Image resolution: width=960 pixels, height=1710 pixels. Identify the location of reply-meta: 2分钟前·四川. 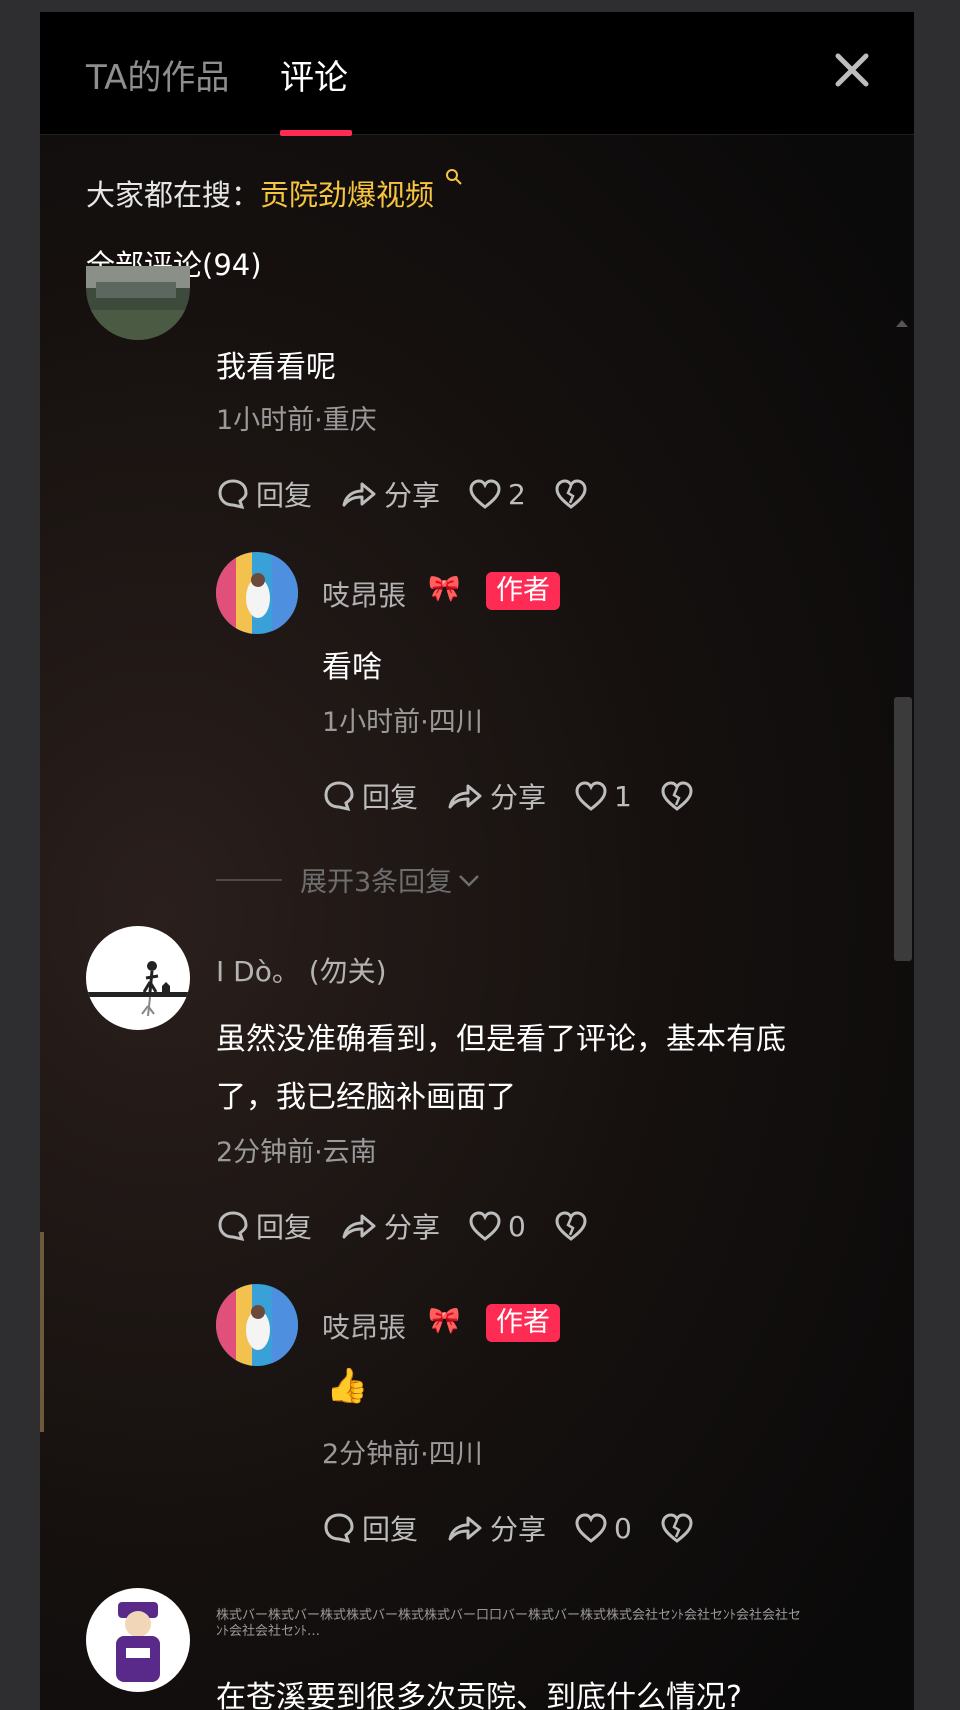
(402, 1454).